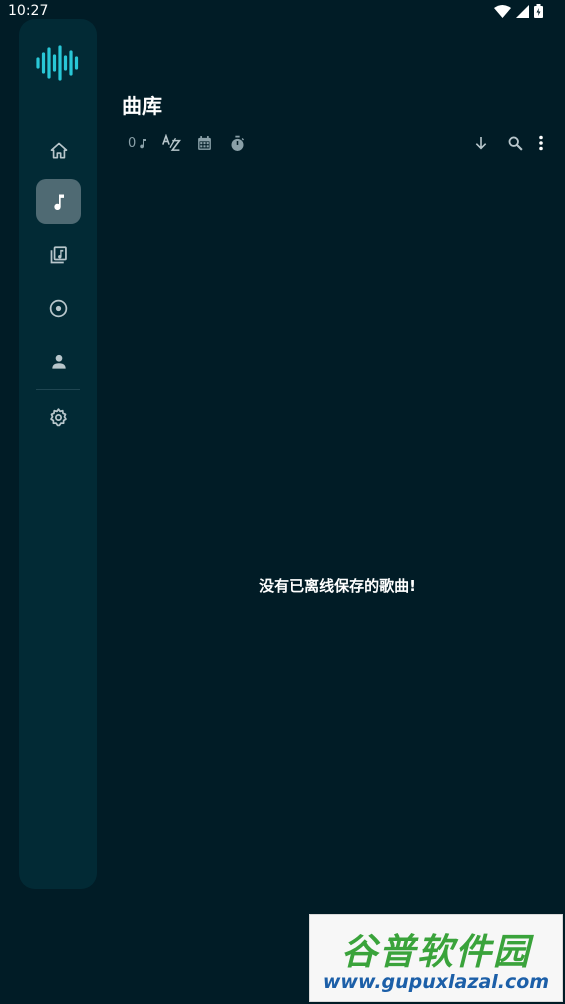 The height and width of the screenshot is (1004, 565). I want to click on search-button, so click(515, 143).